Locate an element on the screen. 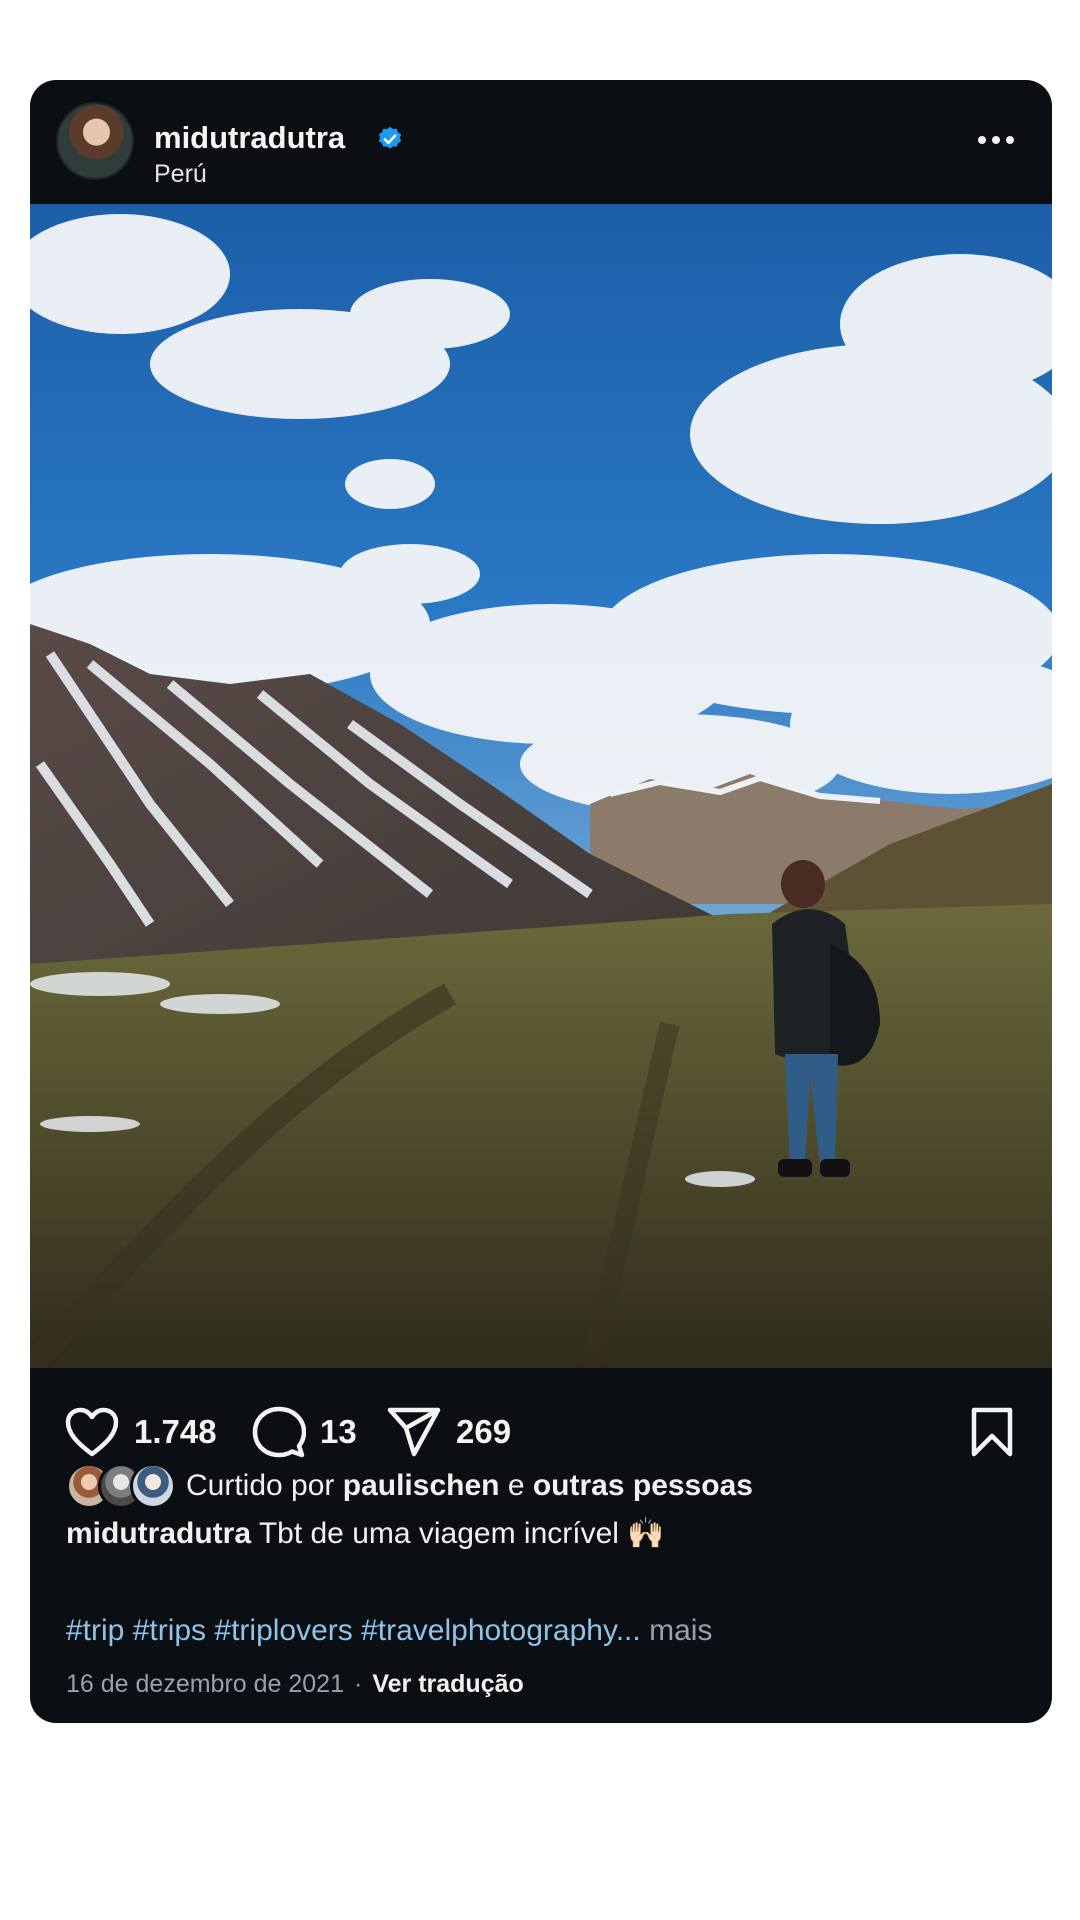  more-options-icon is located at coordinates (1000, 140).